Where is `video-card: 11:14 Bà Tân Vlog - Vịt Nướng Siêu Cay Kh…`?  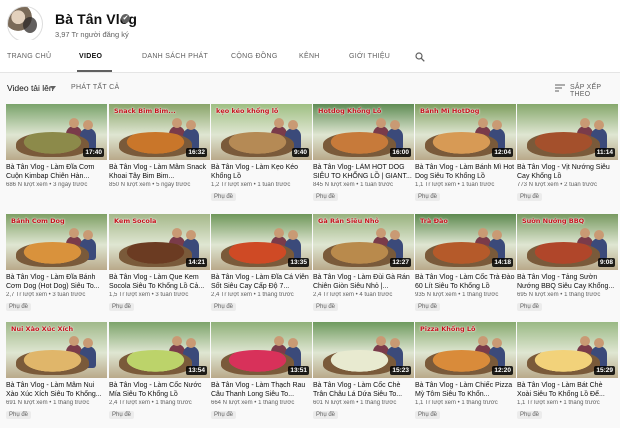 video-card: 11:14 Bà Tân Vlog - Vịt Nướng Siêu Cay Kh… is located at coordinates (567, 158).